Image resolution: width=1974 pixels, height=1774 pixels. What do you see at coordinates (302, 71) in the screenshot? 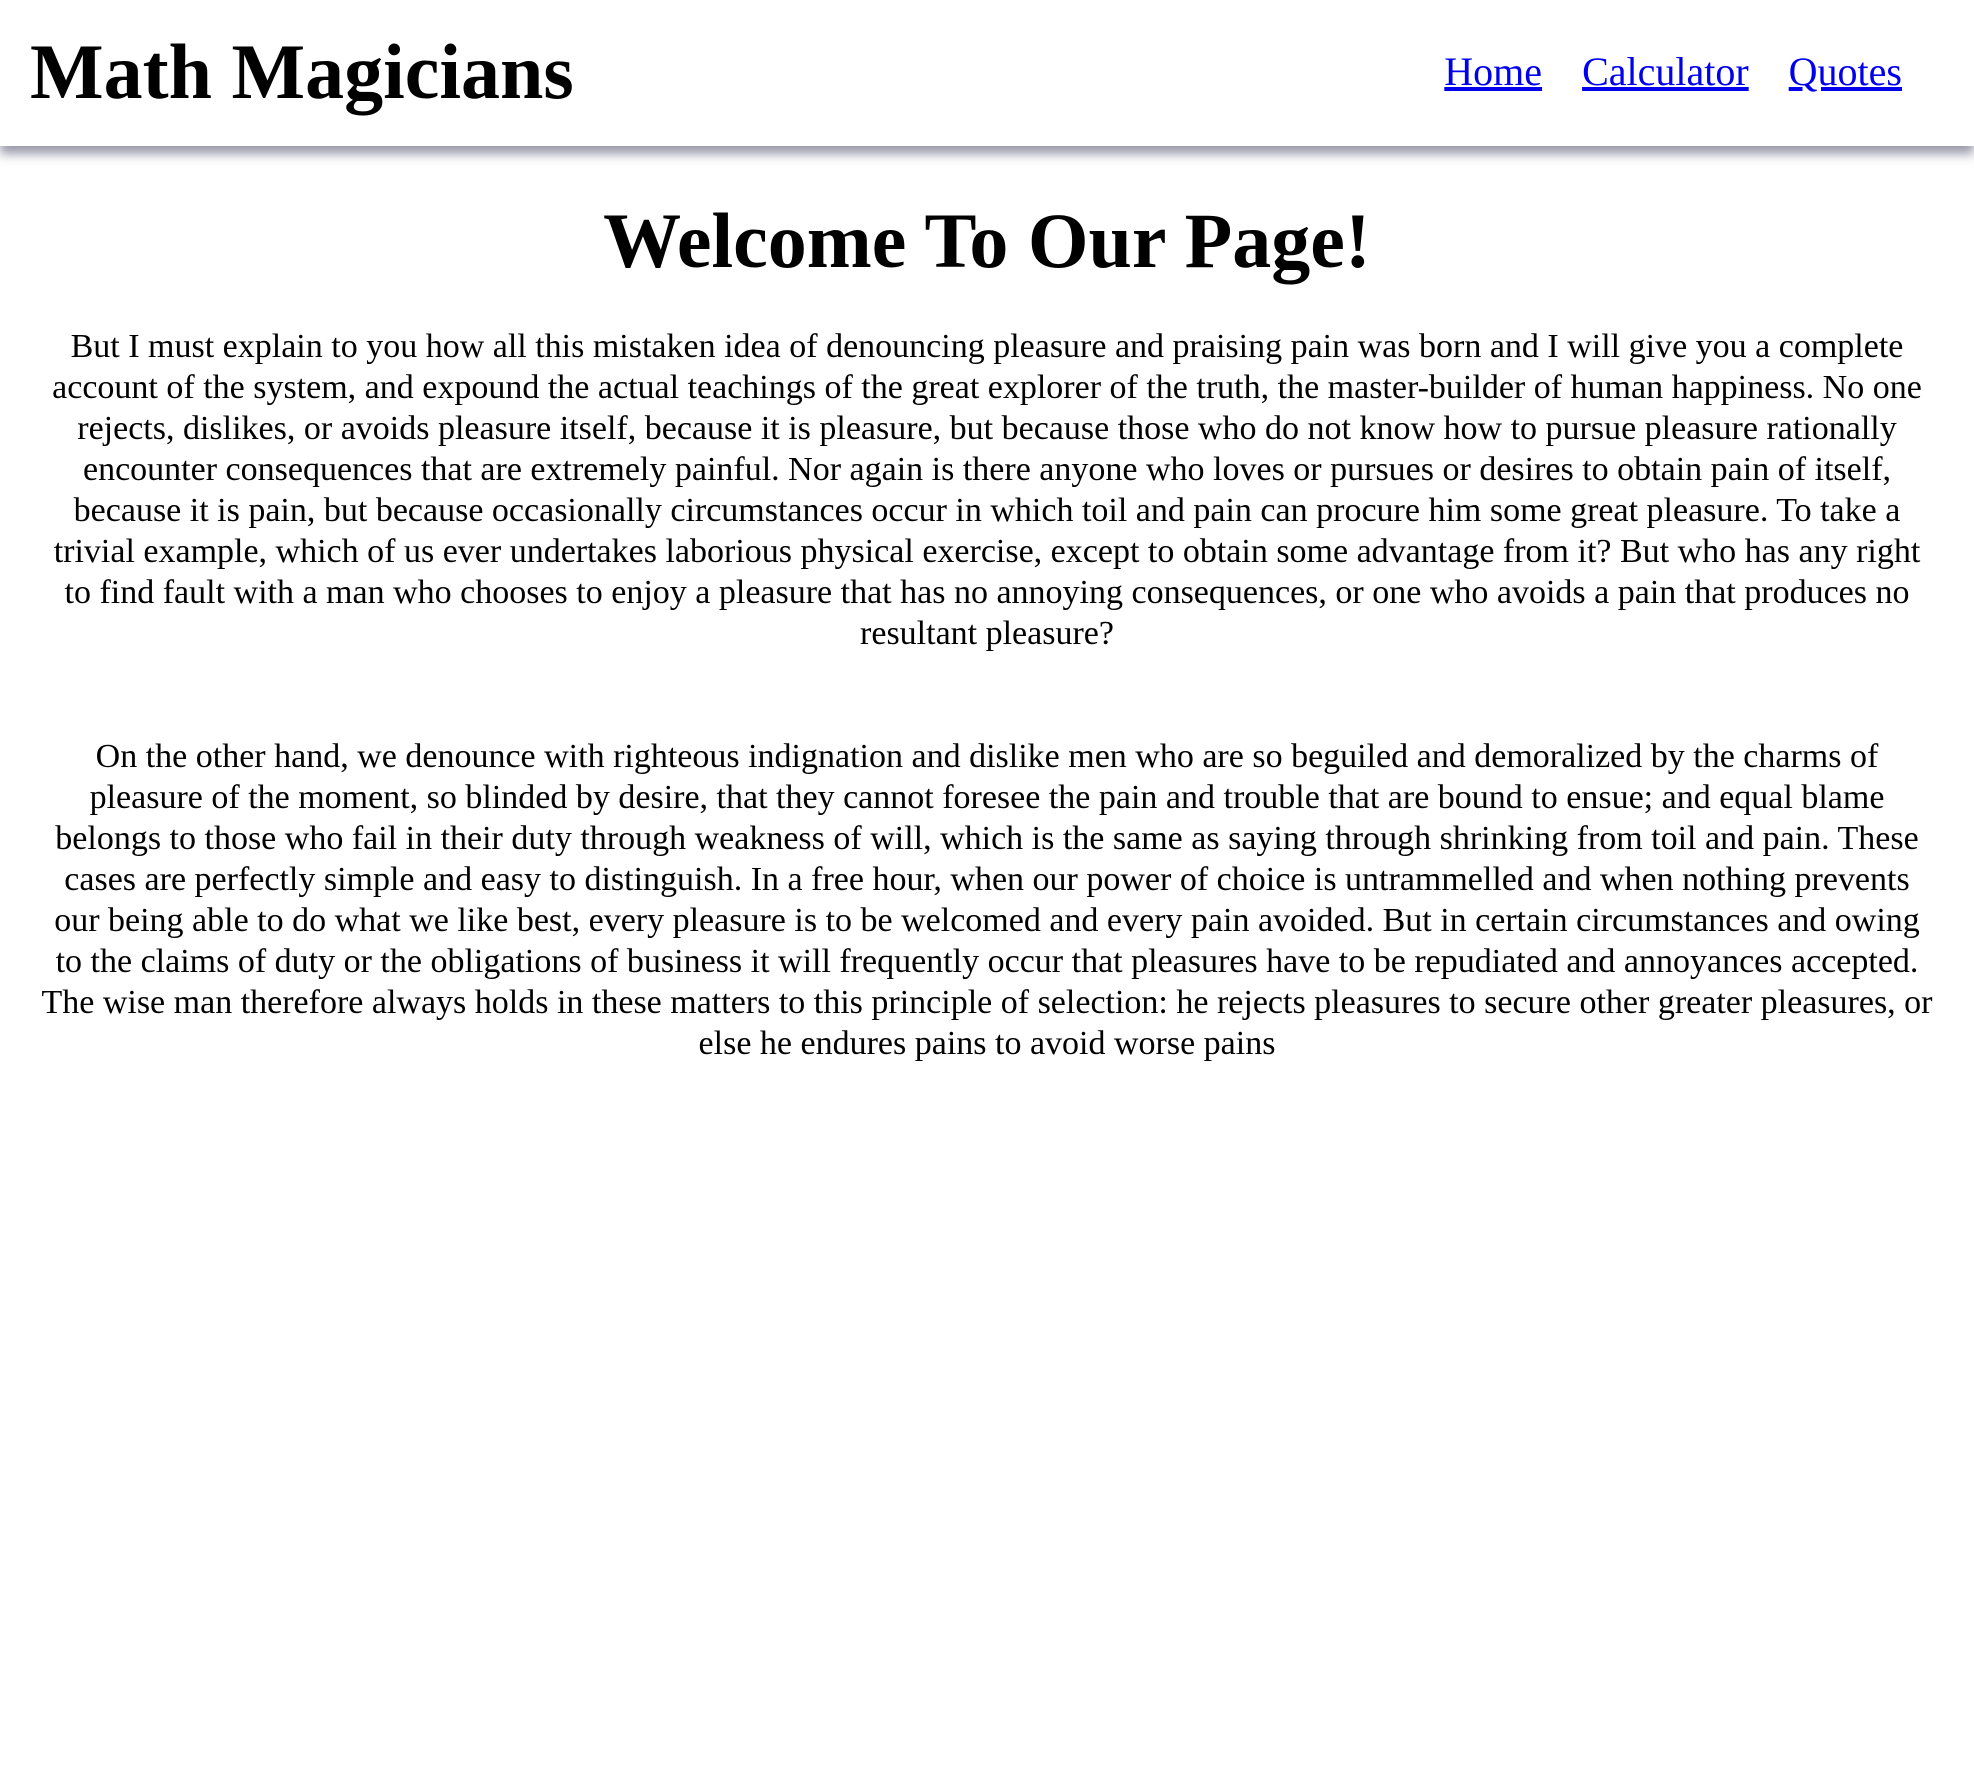
I see `brand-title: Math Magicians` at bounding box center [302, 71].